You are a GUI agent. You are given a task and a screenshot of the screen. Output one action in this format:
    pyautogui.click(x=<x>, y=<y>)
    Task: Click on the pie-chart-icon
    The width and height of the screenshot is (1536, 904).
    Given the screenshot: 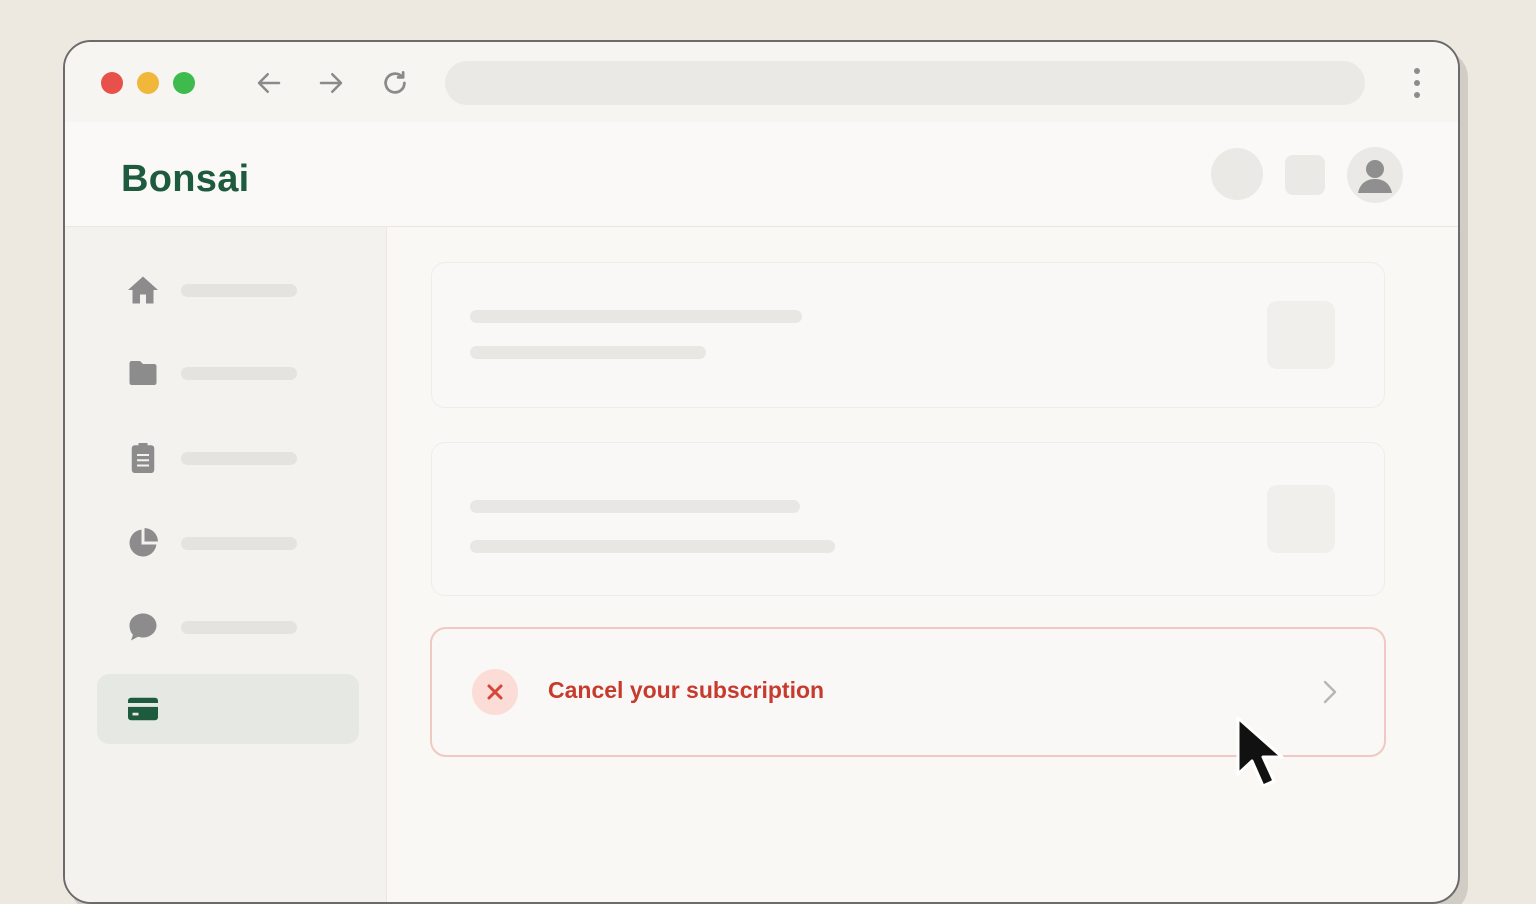 What is the action you would take?
    pyautogui.click(x=143, y=543)
    